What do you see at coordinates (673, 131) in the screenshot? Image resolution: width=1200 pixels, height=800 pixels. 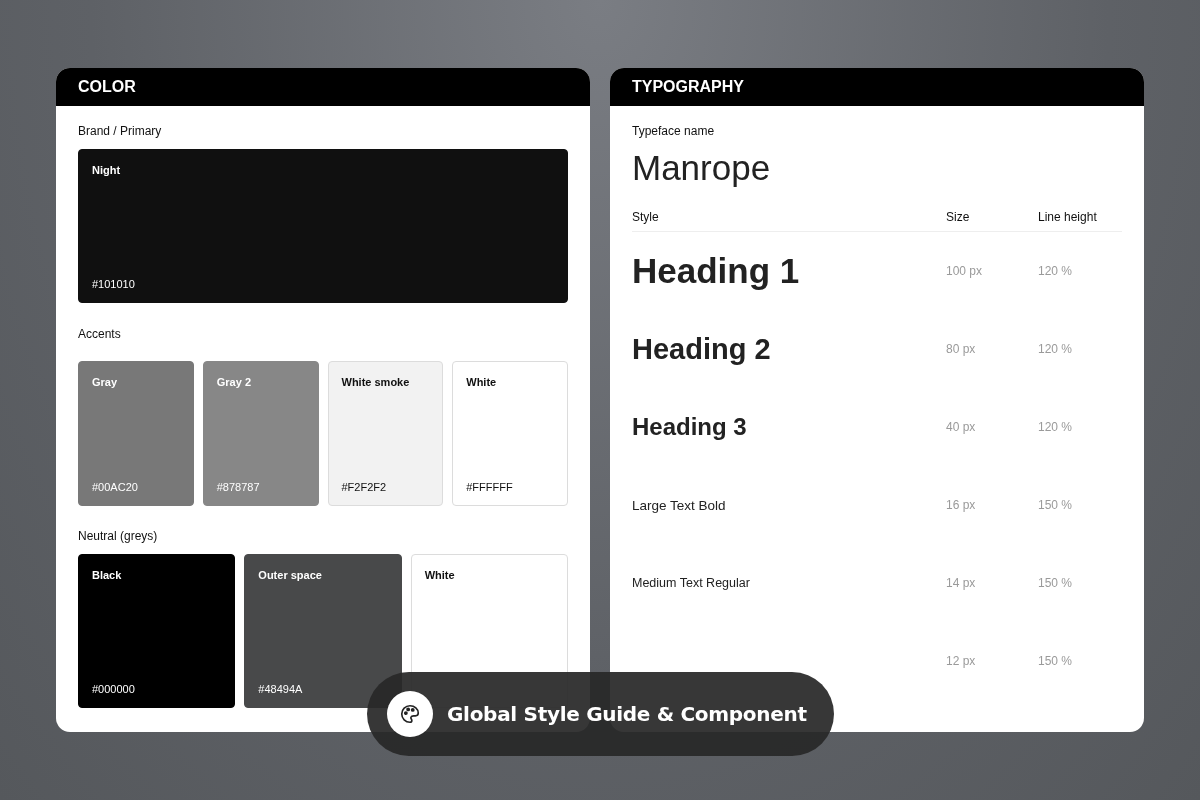 I see `typeface-label: Typeface name` at bounding box center [673, 131].